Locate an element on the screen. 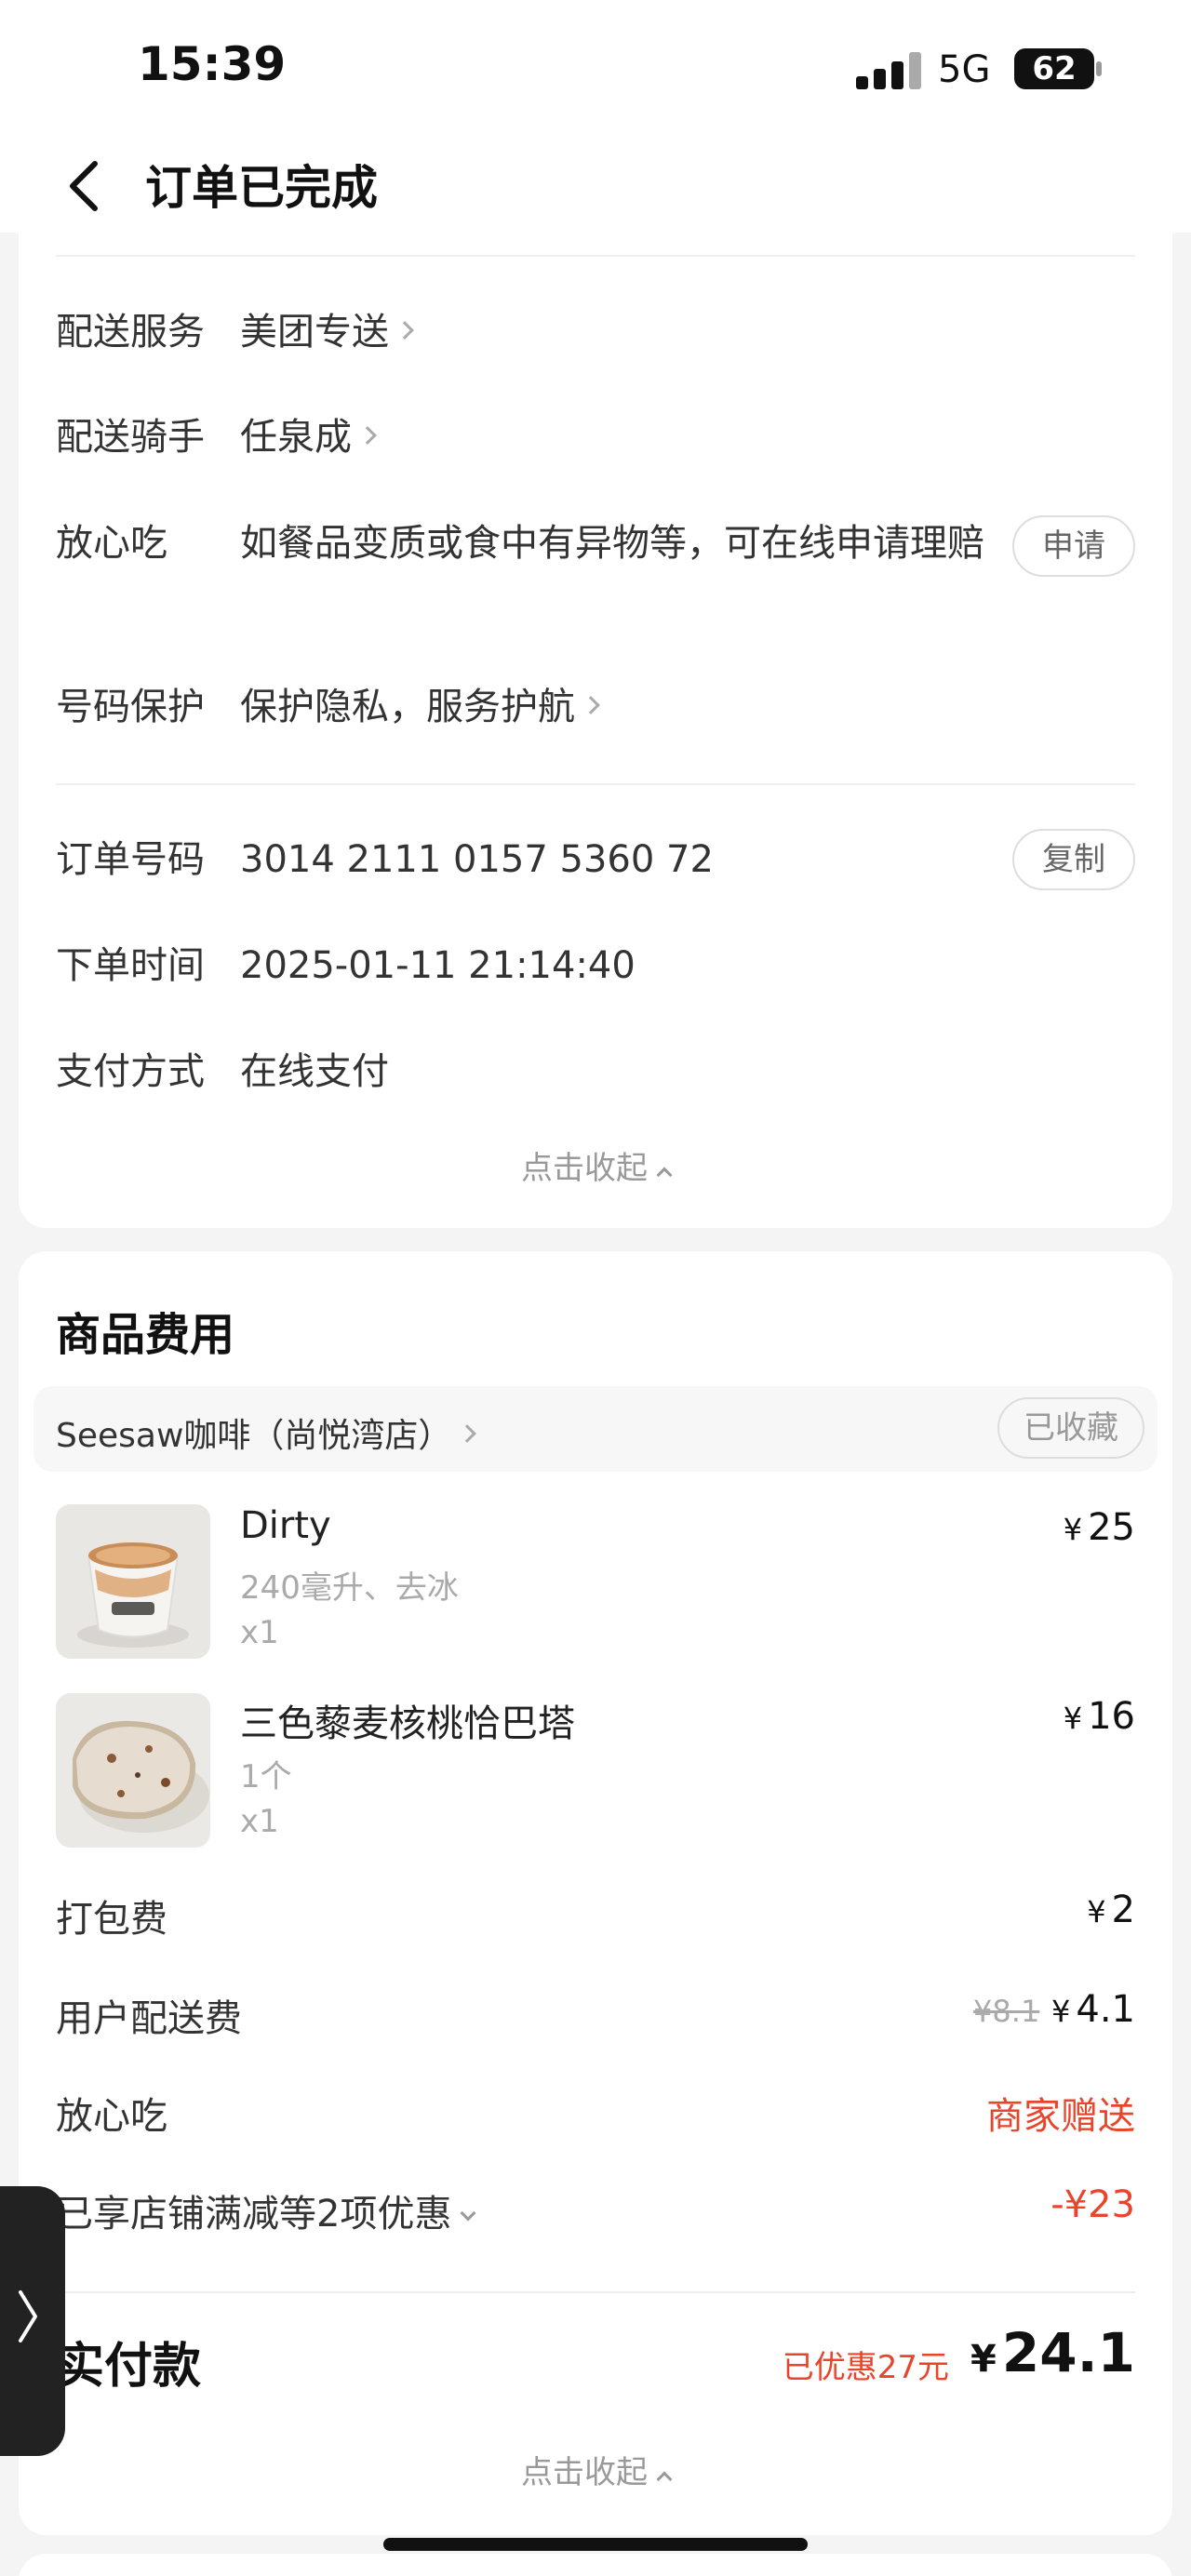 The height and width of the screenshot is (2576, 1191). order-number-label: 订单号码 is located at coordinates (130, 859).